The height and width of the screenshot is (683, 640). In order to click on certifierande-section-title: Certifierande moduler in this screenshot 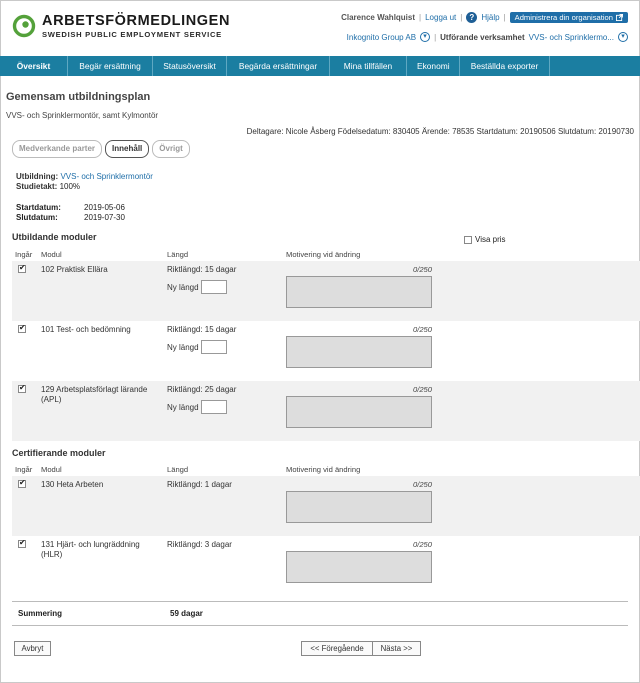, I will do `click(59, 453)`.